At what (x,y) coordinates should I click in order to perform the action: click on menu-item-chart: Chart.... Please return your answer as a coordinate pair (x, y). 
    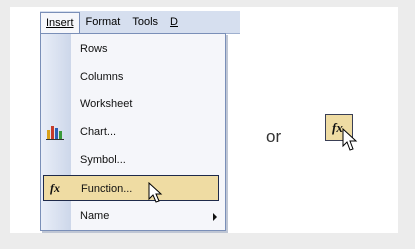
    Looking at the image, I should click on (133, 132).